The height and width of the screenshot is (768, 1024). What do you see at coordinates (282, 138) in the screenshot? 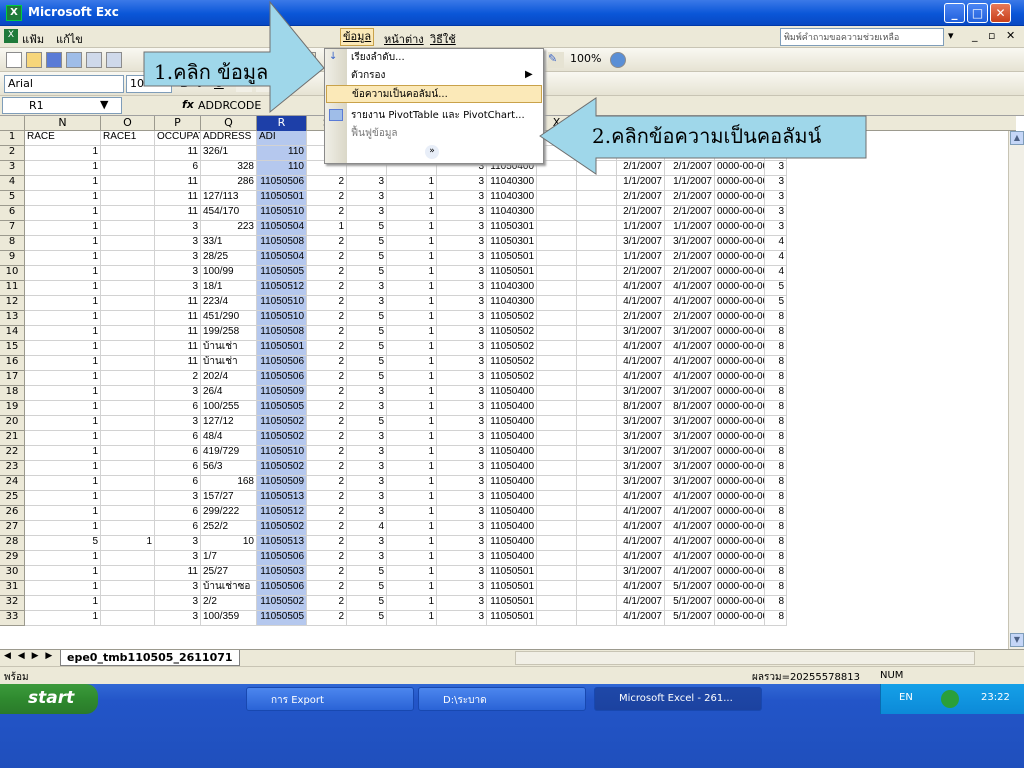
I see `cell: ADI` at bounding box center [282, 138].